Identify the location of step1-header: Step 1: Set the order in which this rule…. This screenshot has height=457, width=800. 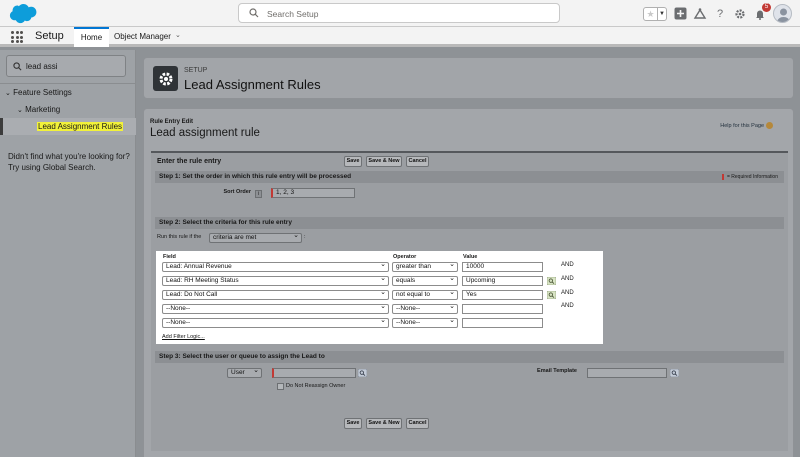
(469, 177).